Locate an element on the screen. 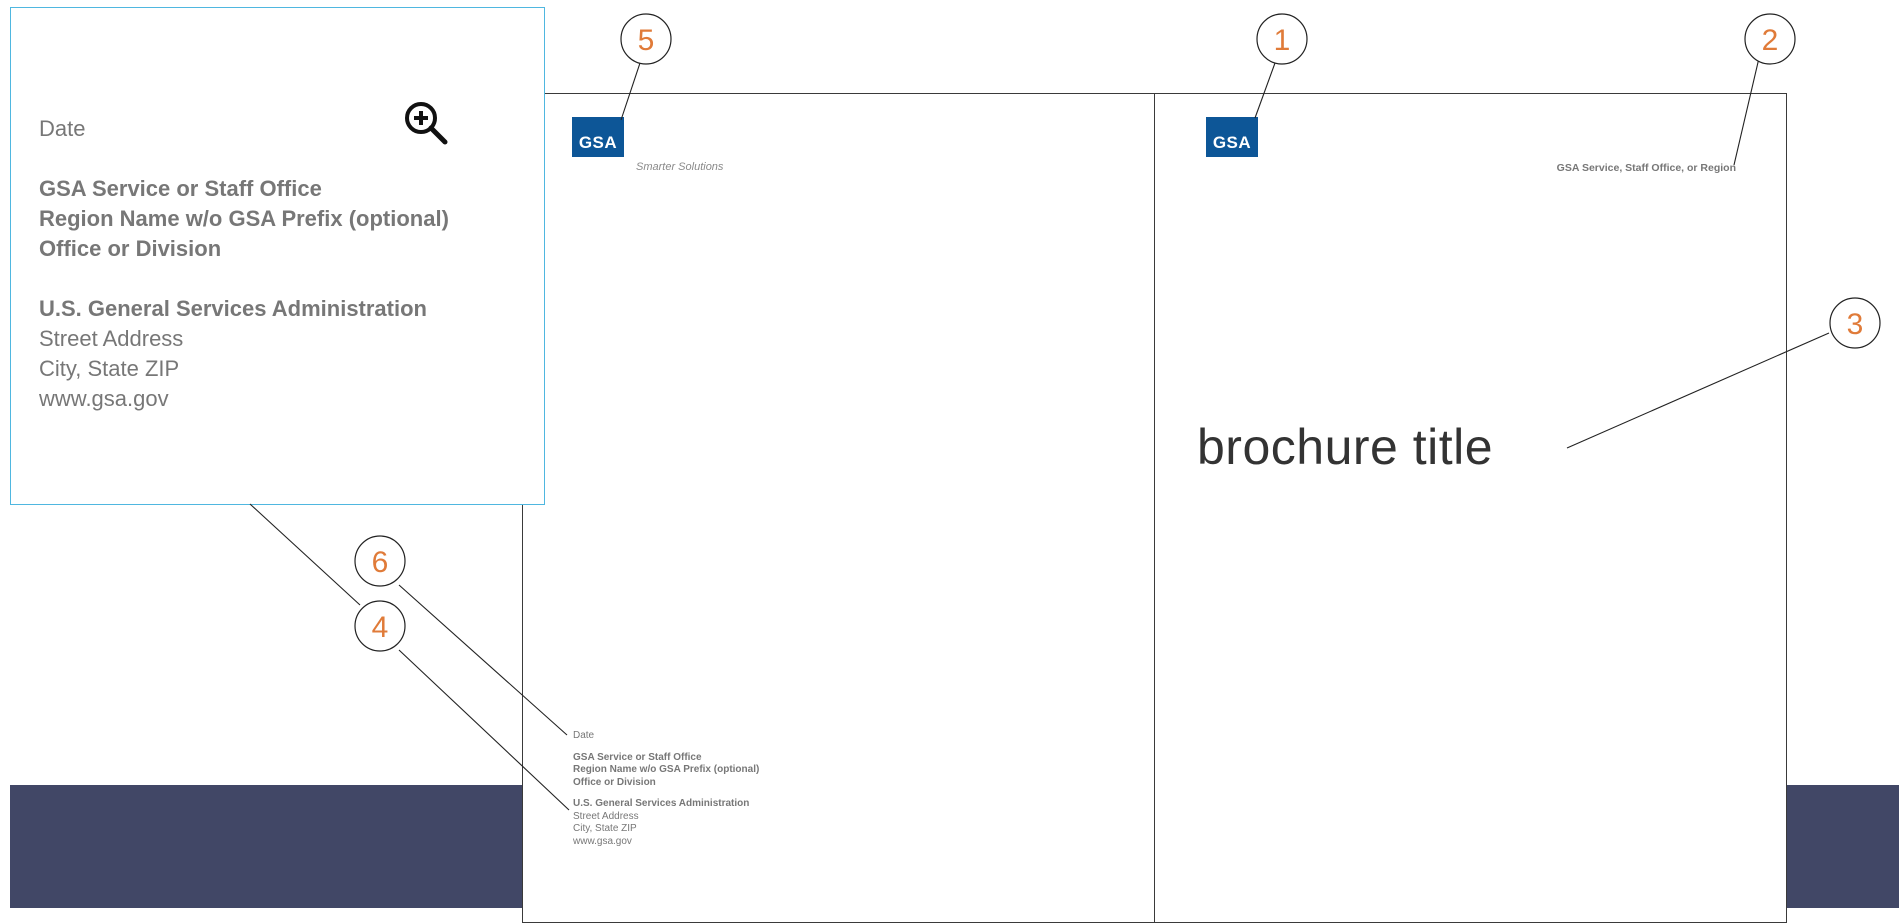 The width and height of the screenshot is (1899, 923). callout-4: 4 is located at coordinates (380, 626).